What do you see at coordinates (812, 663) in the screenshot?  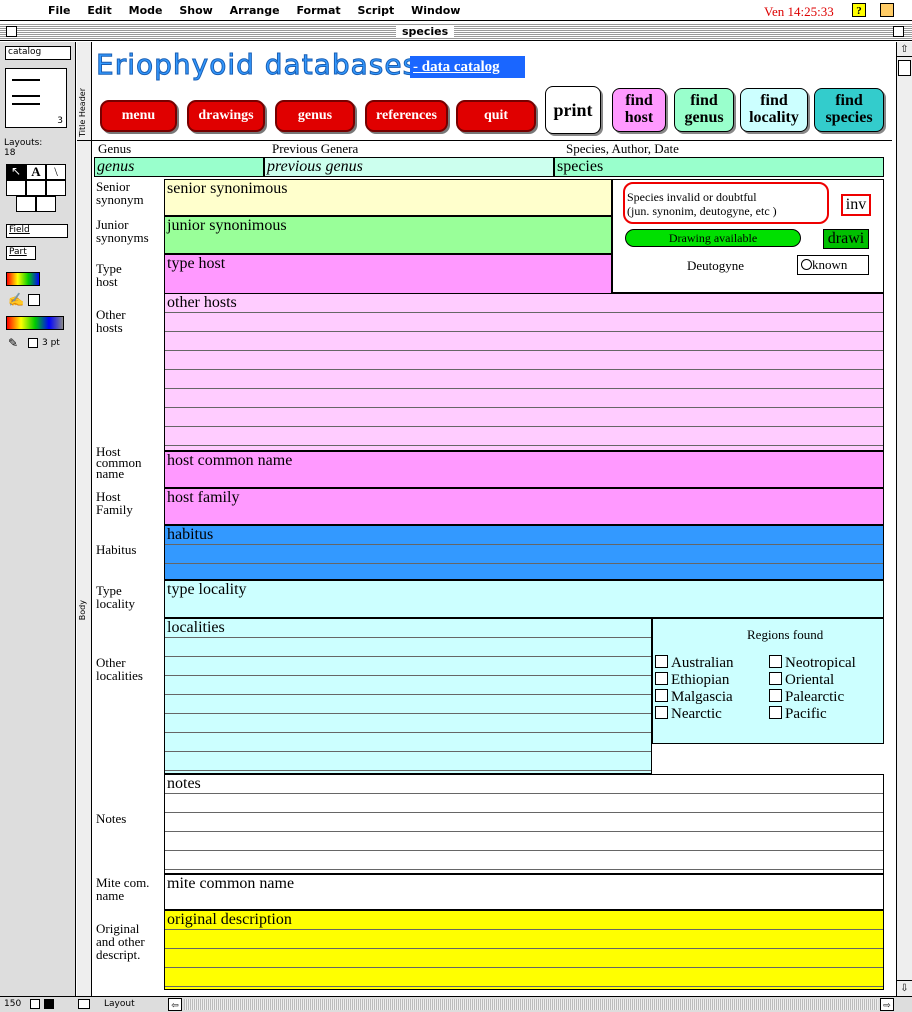 I see `region-neotropical-checkbox: Neotropical` at bounding box center [812, 663].